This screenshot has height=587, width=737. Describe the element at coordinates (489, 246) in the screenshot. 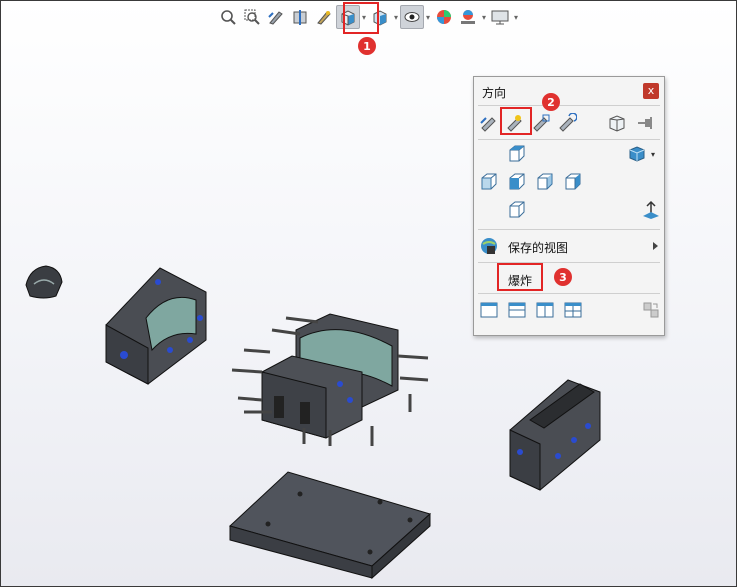

I see `saved-views-icon` at that location.